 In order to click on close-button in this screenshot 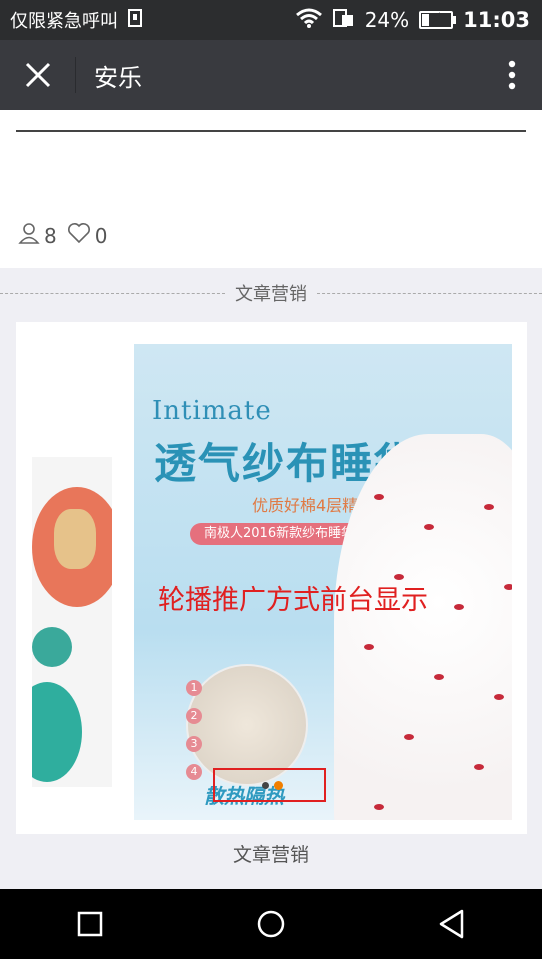, I will do `click(37, 75)`.